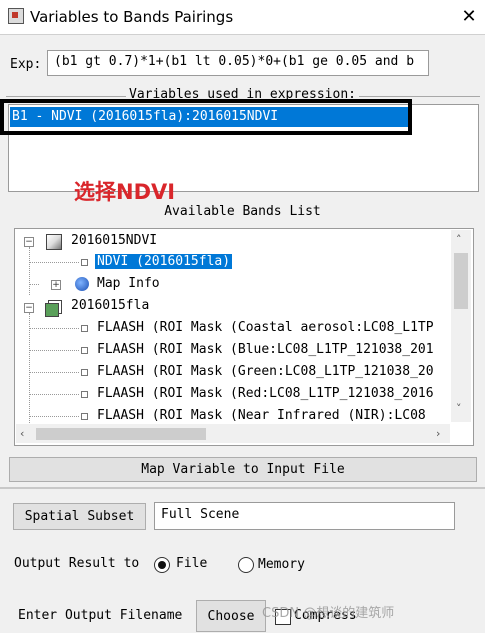  Describe the element at coordinates (242, 211) in the screenshot. I see `bands-list-label: Available Bands List` at that location.